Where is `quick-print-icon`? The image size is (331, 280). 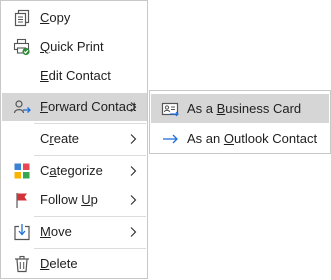 quick-print-icon is located at coordinates (22, 47).